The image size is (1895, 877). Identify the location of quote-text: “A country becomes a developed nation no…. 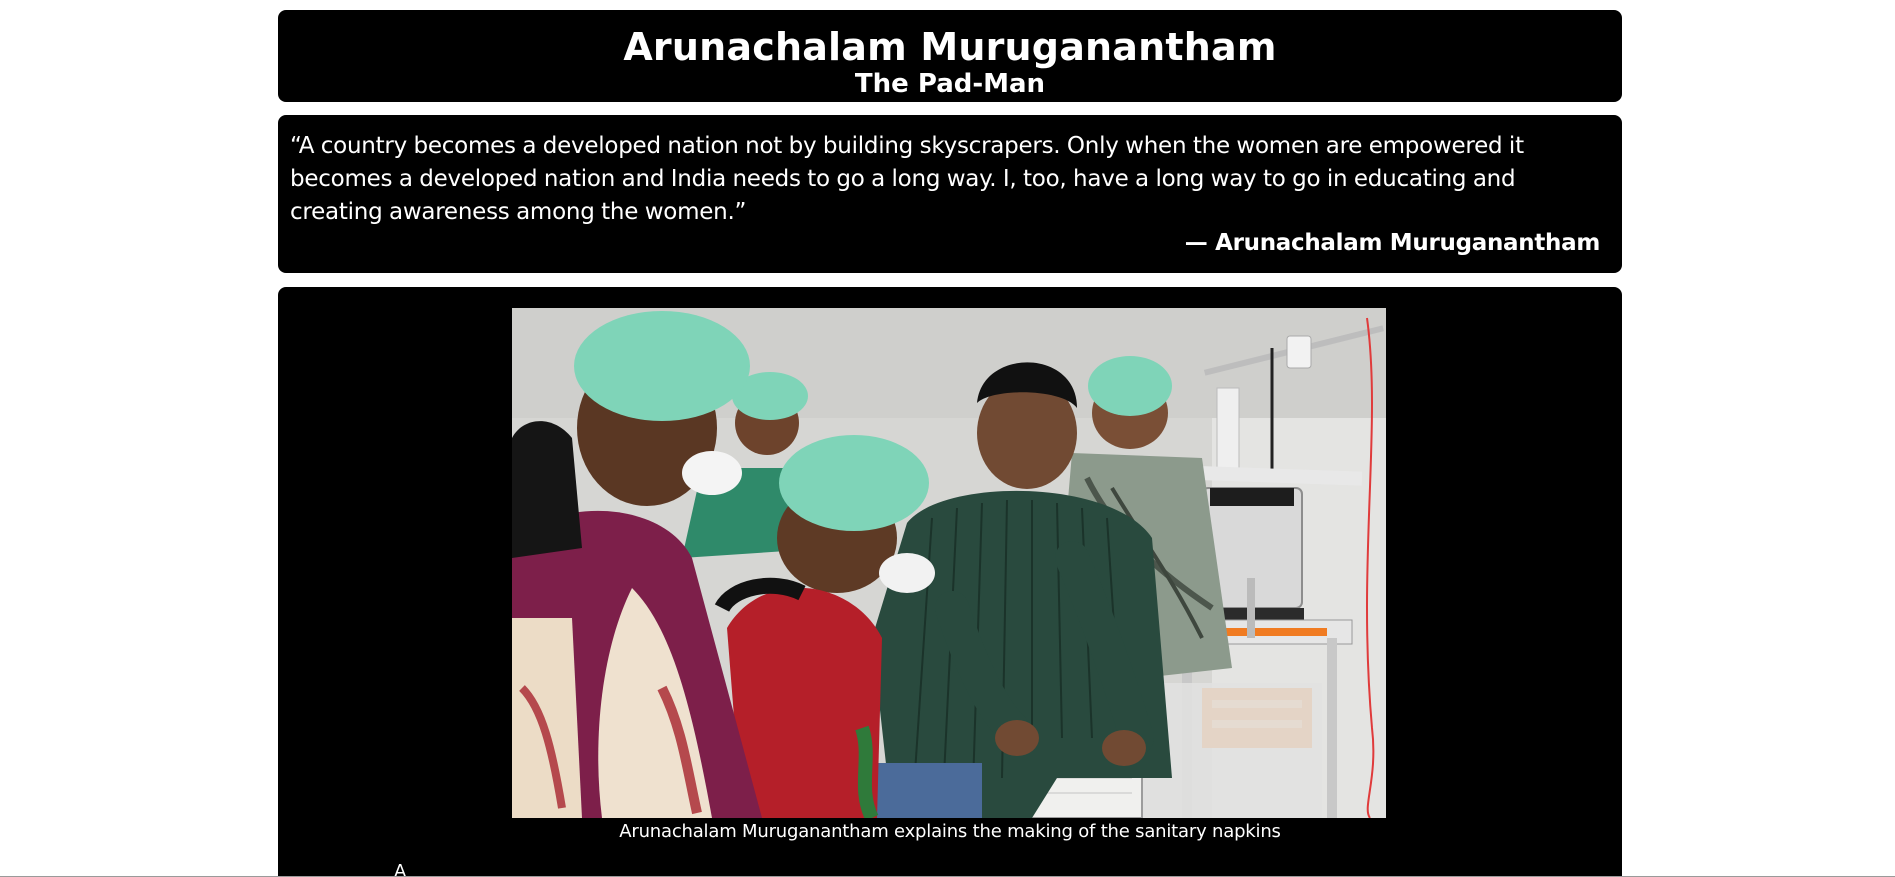
(907, 179).